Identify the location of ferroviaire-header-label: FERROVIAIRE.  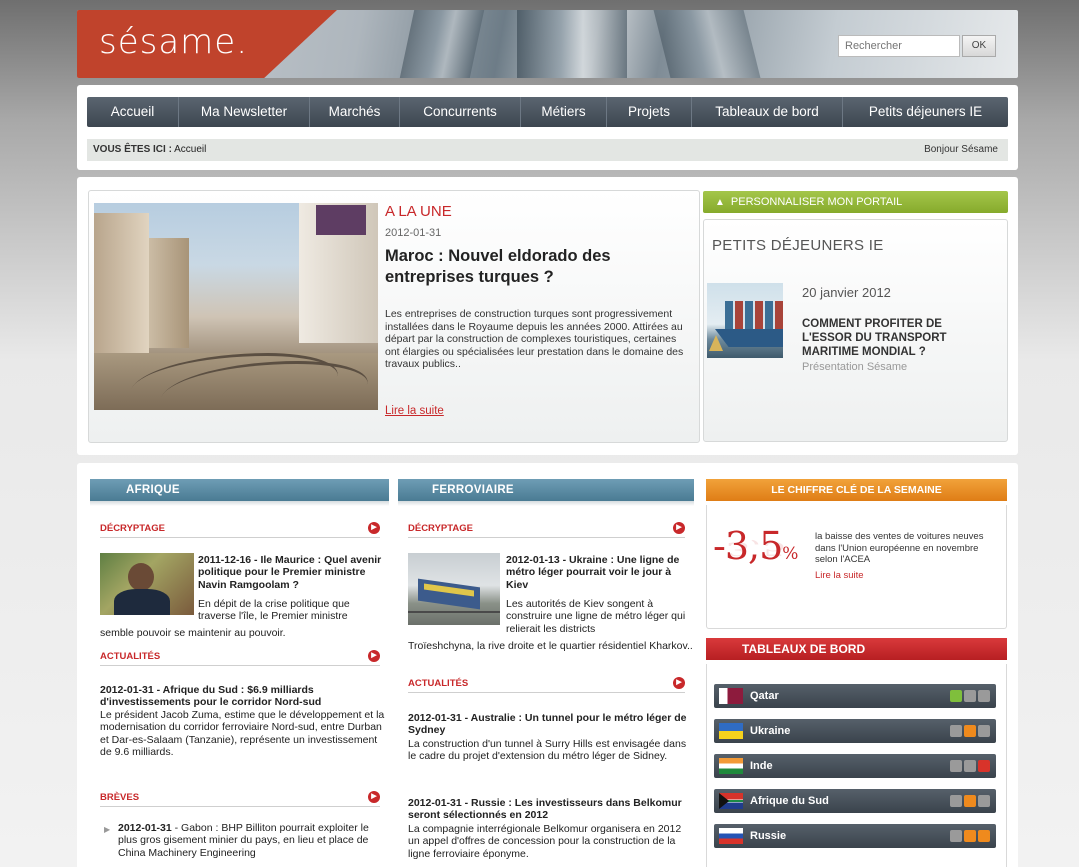
(473, 490).